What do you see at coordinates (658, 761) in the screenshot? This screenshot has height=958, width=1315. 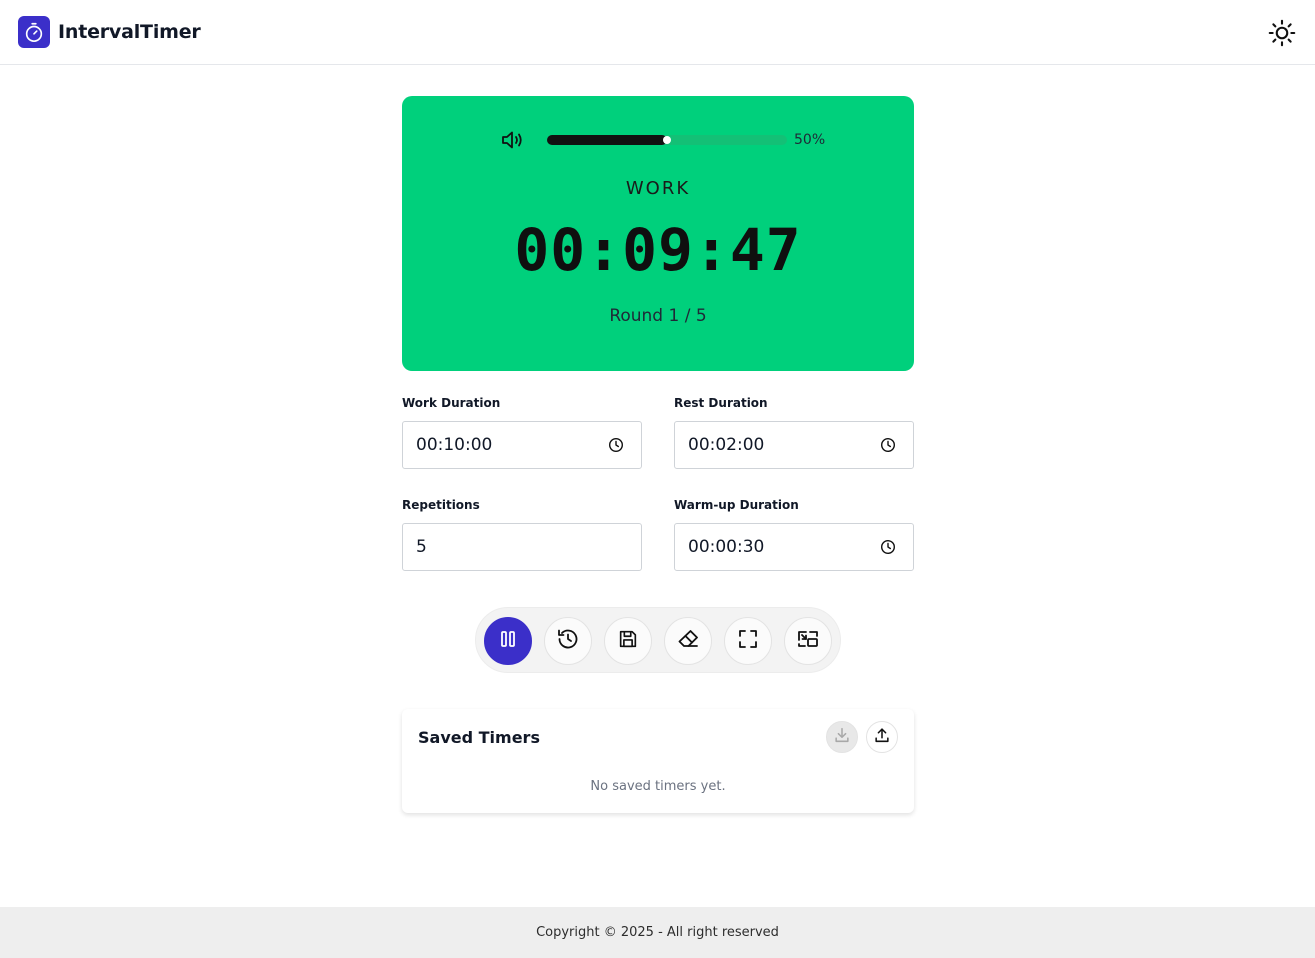 I see `saved-timers-panel: Saved Timers No saved timers yet.` at bounding box center [658, 761].